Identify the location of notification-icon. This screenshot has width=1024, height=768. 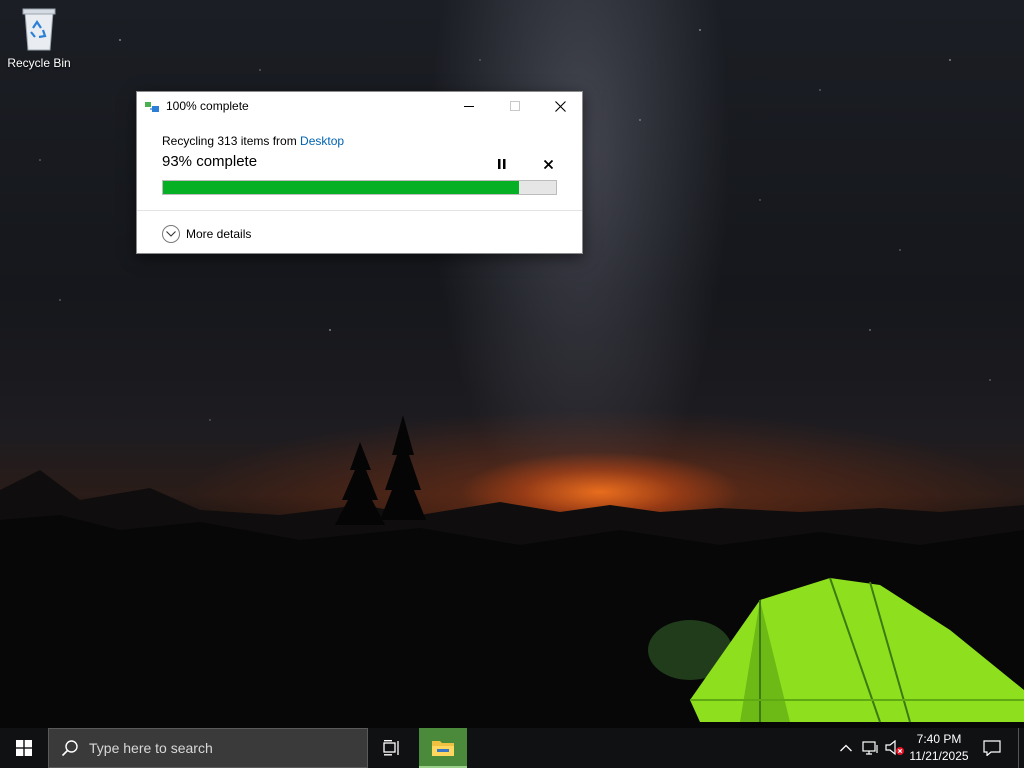
(992, 748).